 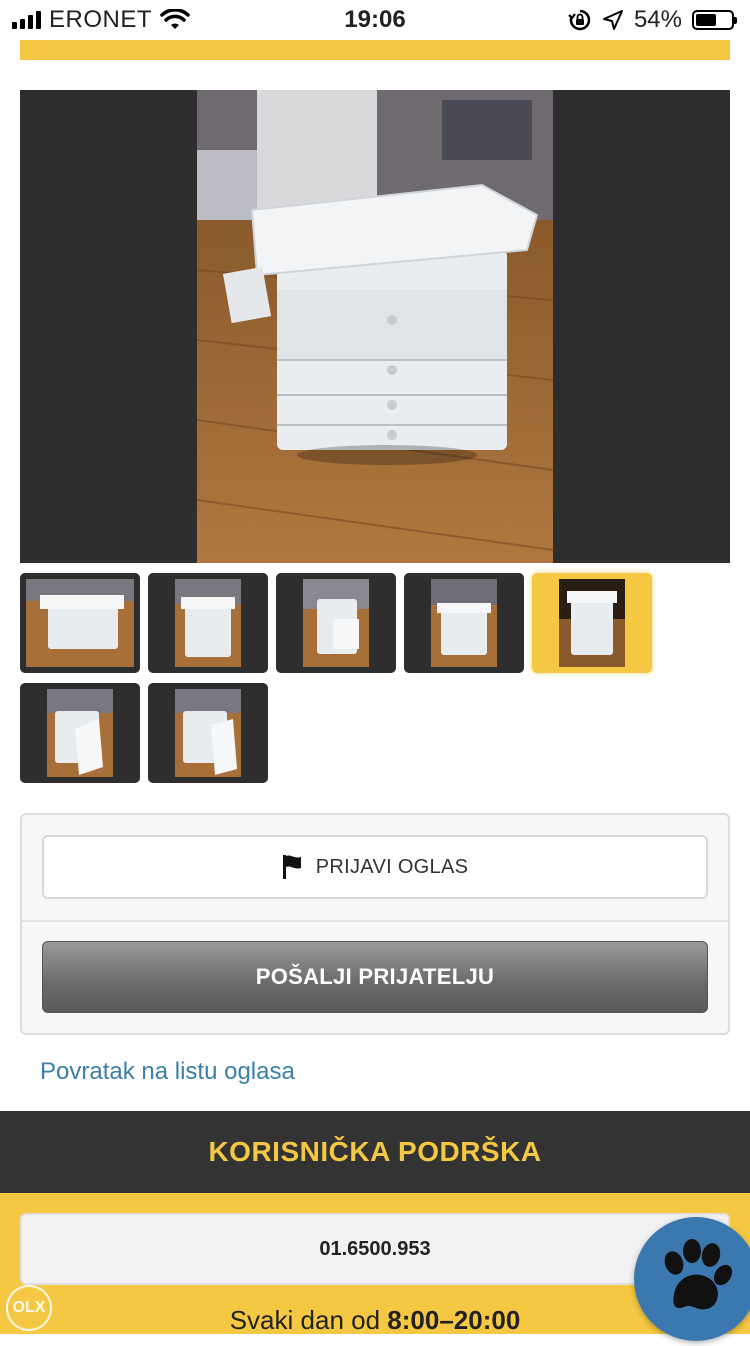 I want to click on orientation-lock-icon, so click(x=579, y=20).